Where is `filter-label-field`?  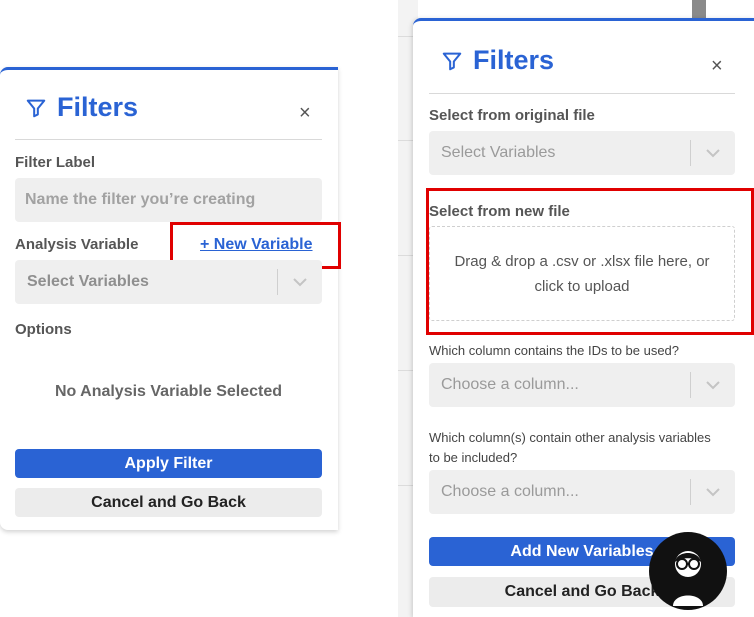
filter-label-field is located at coordinates (168, 200).